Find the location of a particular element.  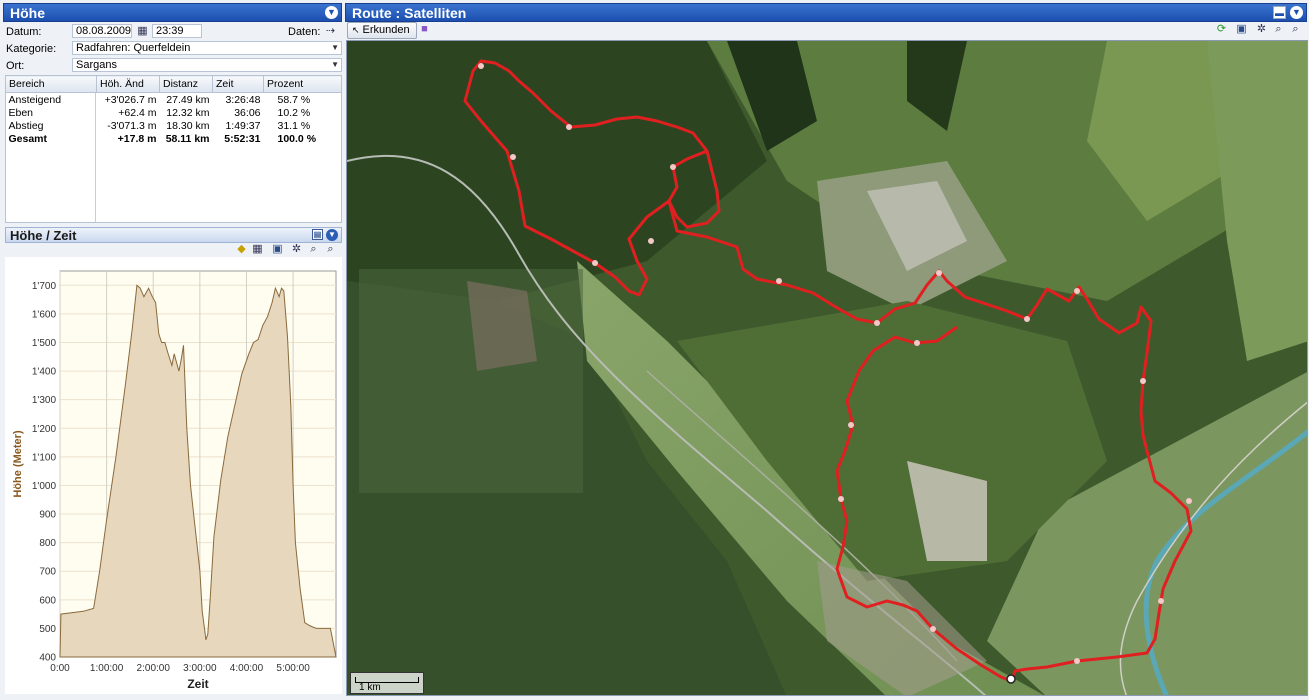

y-axis-label: Höhe (Meter) is located at coordinates (18, 464).